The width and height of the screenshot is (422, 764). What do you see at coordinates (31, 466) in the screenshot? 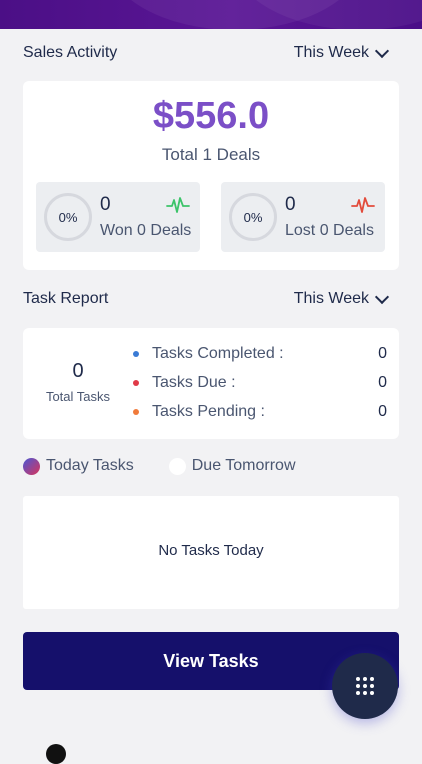
I see `radio-selected-icon` at bounding box center [31, 466].